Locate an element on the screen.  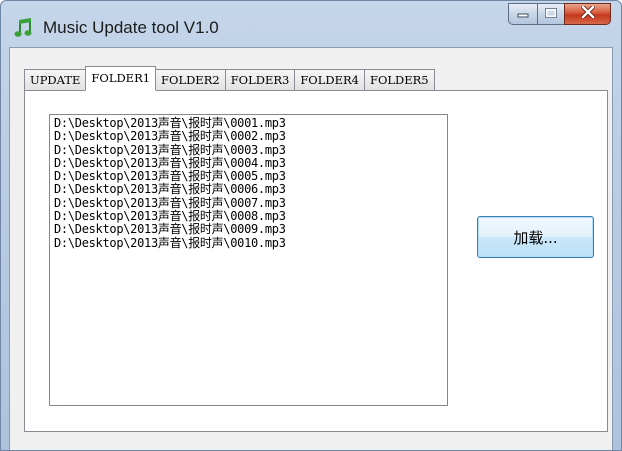
minimize-button is located at coordinates (522, 14).